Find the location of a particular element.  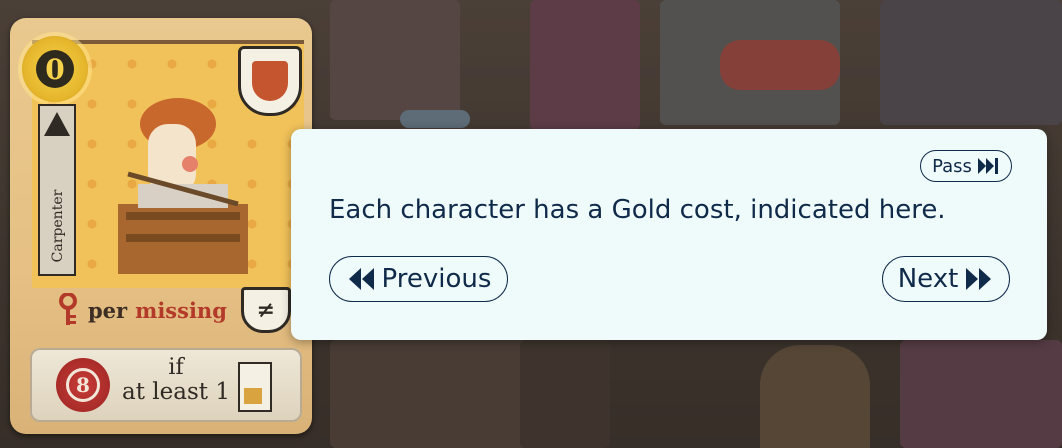

red-seal-icon: 8 is located at coordinates (83, 385).